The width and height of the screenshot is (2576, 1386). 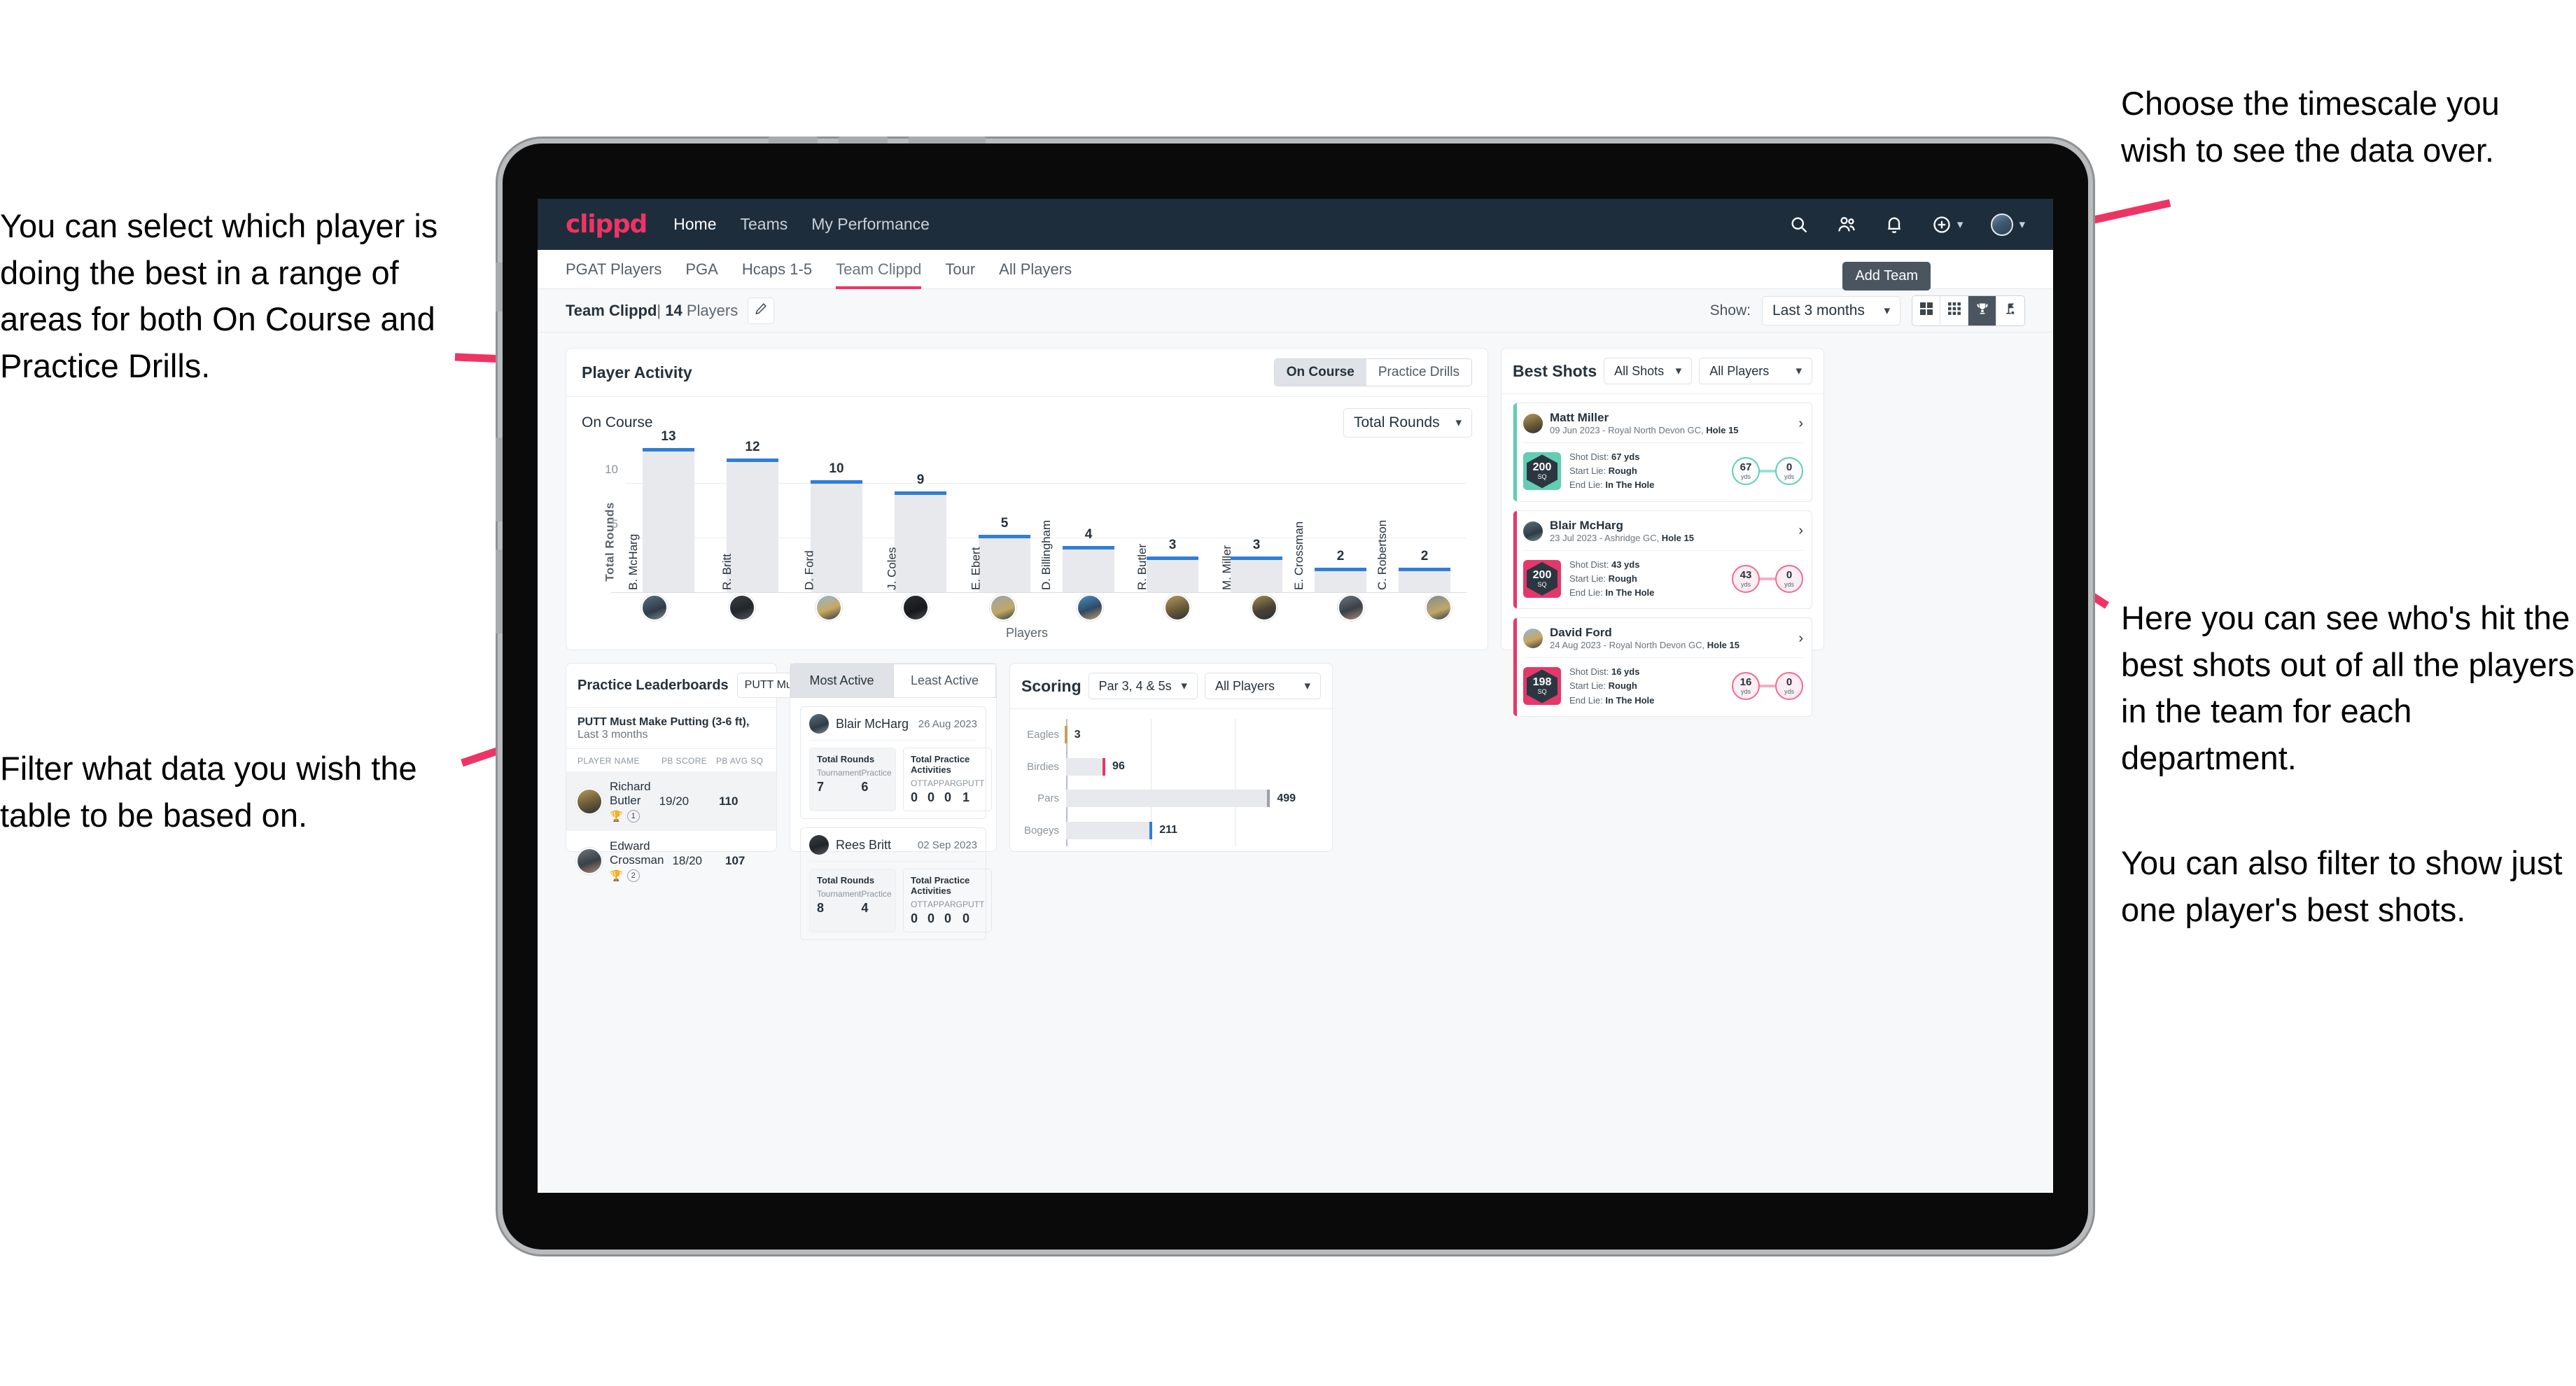 I want to click on scoring-bar-row: Bogeys 211, so click(x=1172, y=830).